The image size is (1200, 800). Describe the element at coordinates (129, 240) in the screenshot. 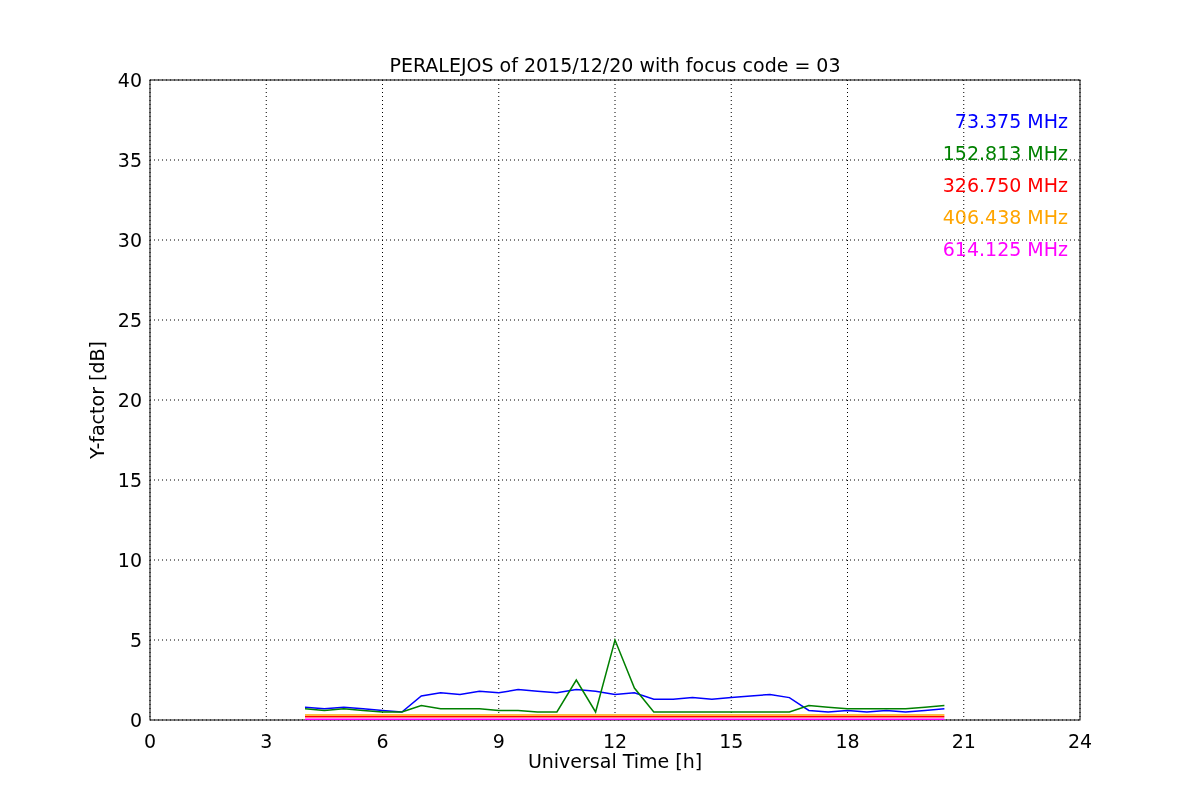

I see `tick-label: 30` at that location.